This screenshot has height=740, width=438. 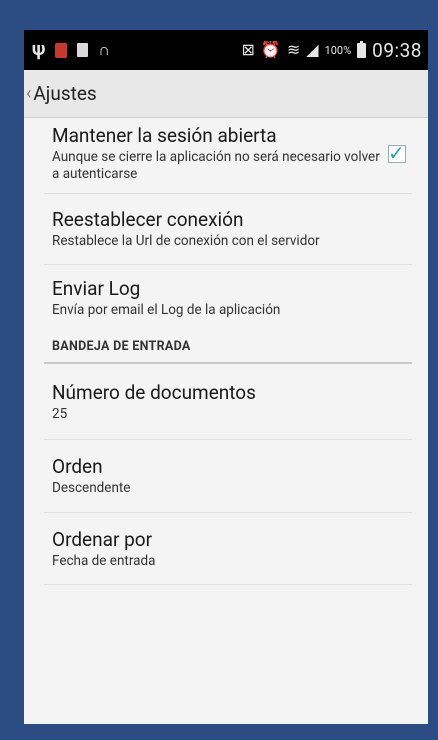 What do you see at coordinates (102, 539) in the screenshot?
I see `pref-title: Ordenar por` at bounding box center [102, 539].